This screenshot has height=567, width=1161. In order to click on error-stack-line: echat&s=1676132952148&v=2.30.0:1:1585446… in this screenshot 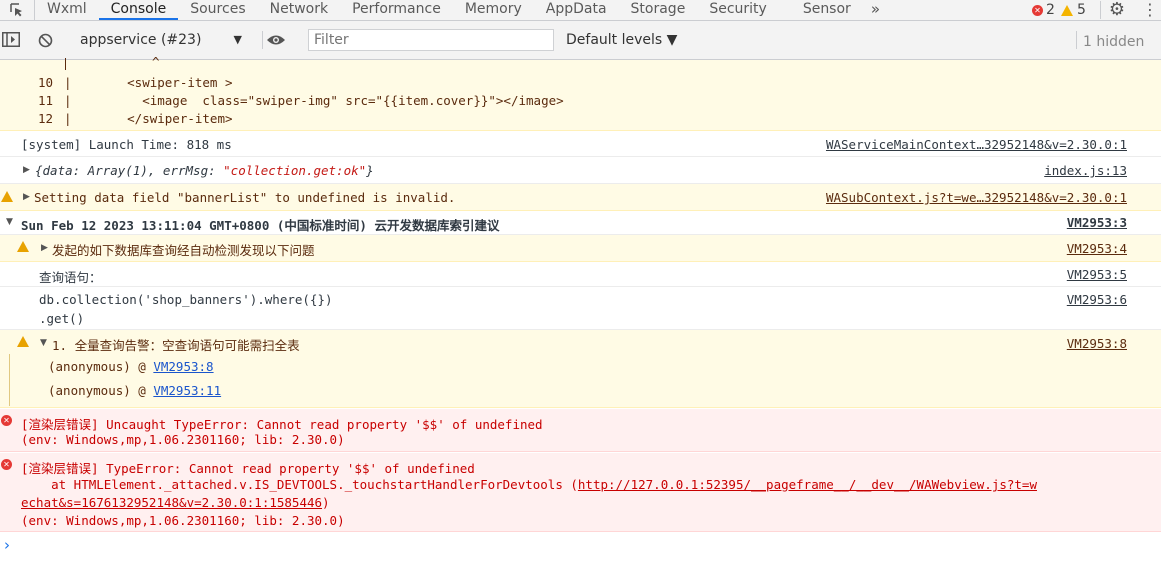, I will do `click(175, 502)`.